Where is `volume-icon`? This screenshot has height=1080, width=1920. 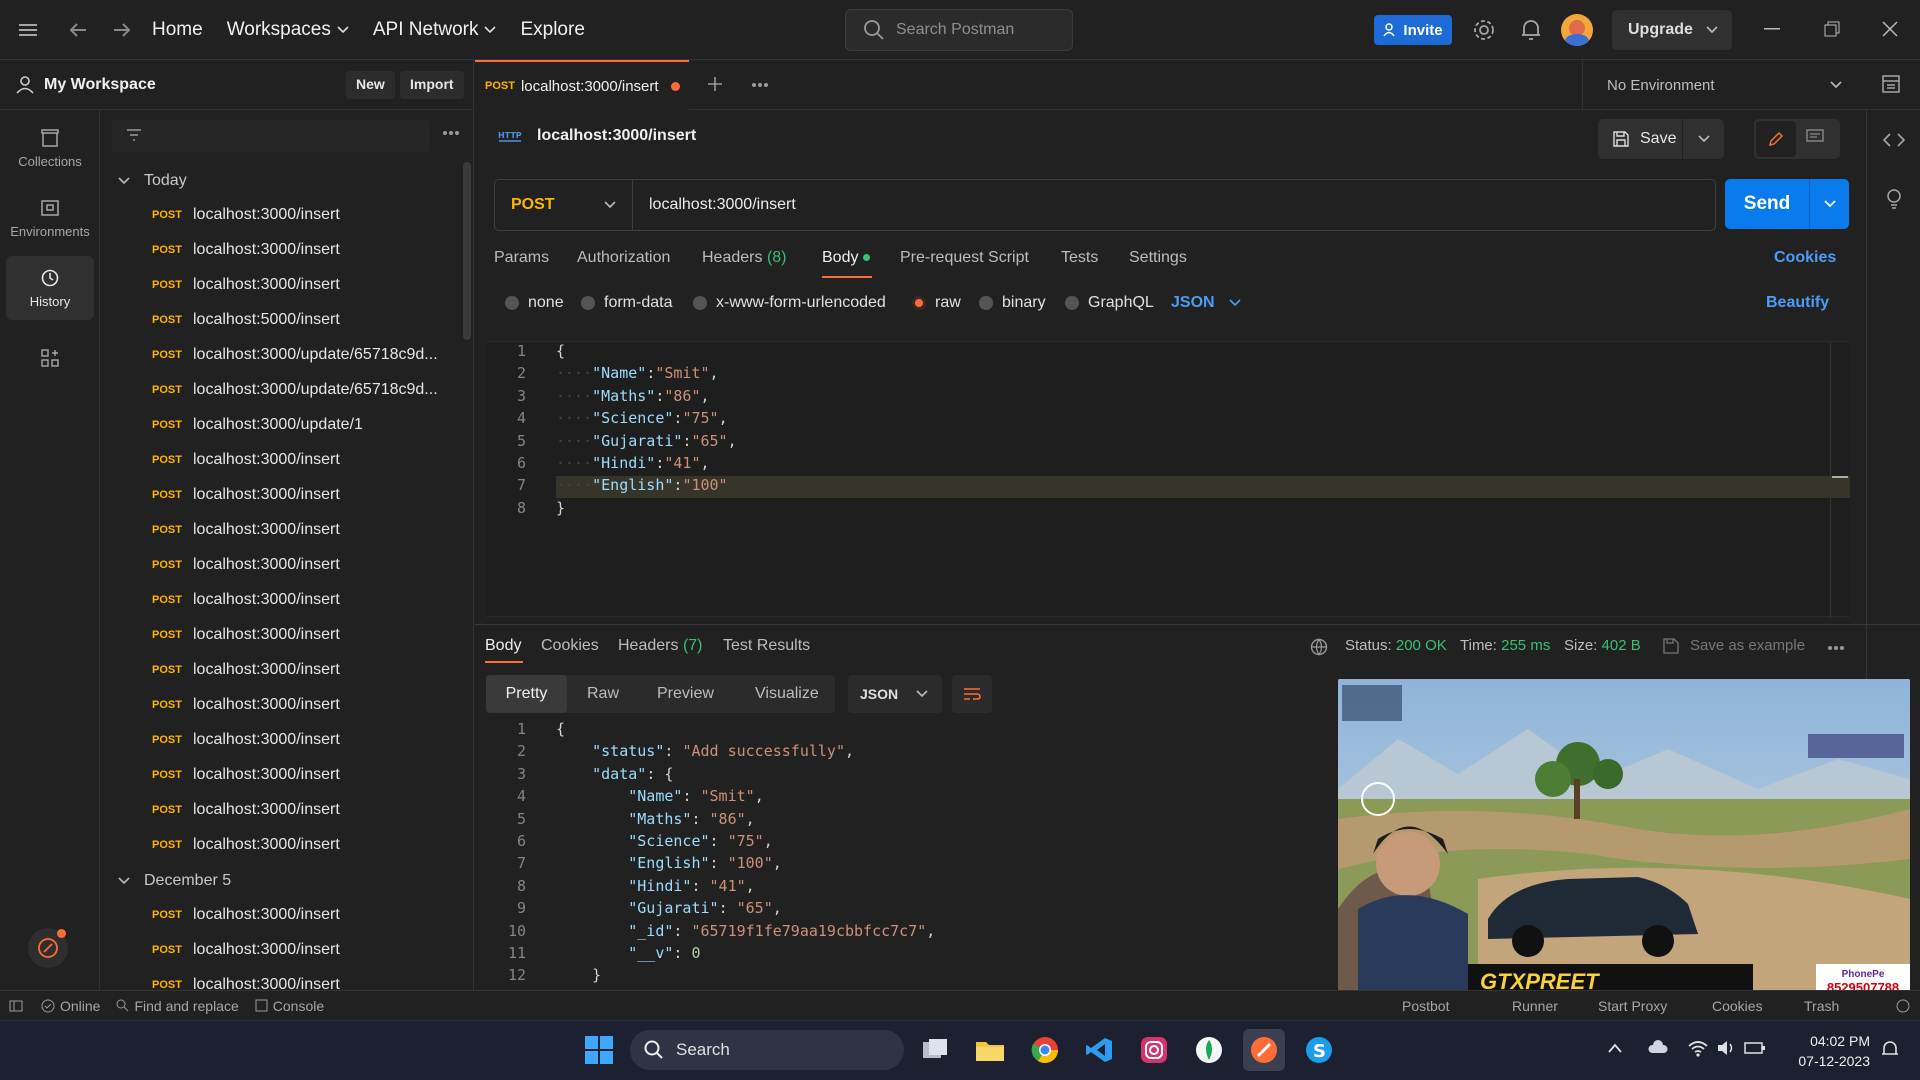
volume-icon is located at coordinates (1726, 1048).